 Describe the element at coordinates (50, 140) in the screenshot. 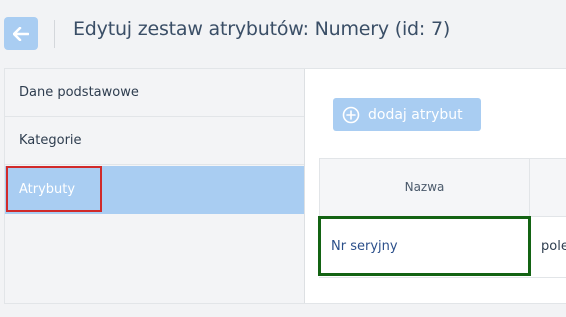

I see `sidebar-item-label: Kategorie` at that location.